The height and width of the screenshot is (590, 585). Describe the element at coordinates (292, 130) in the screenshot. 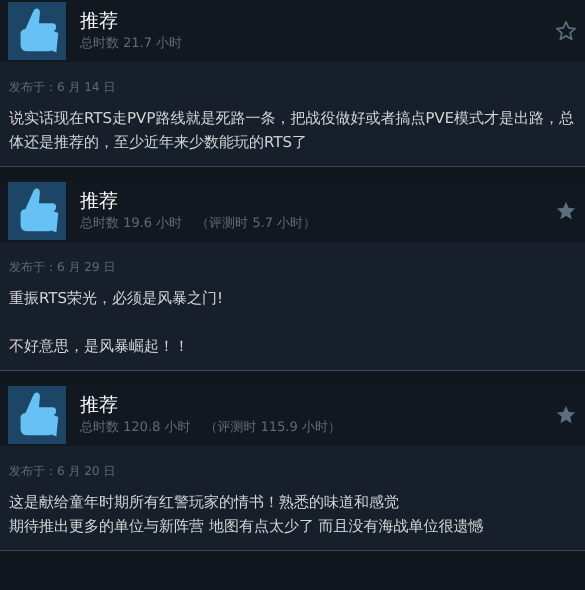

I see `review-text: 说实话现在RTS走PVP路线就是死路一条，把战役做好或者搞点PVE模式才是出路，总体还是推荐的，至少近年来少数能玩的RTS了` at that location.